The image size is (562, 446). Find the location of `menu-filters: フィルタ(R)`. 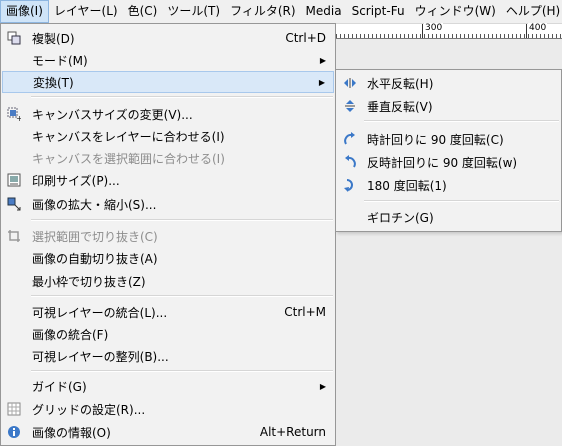

menu-filters: フィルタ(R) is located at coordinates (262, 11).